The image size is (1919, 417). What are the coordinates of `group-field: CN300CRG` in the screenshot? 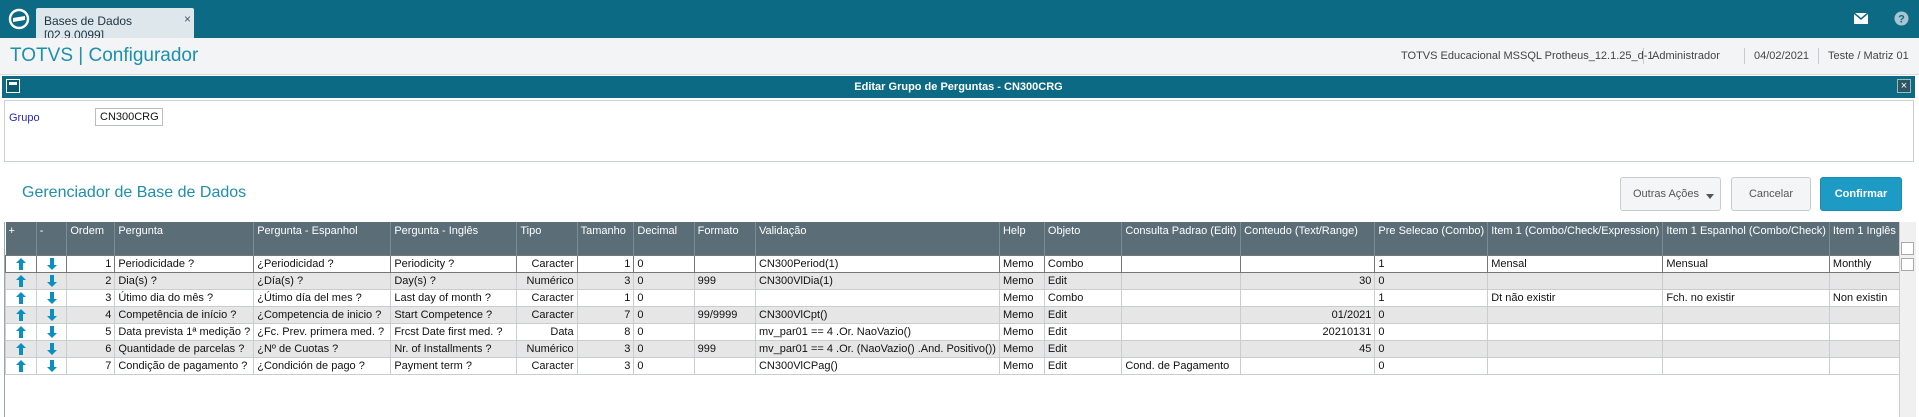 It's located at (129, 117).